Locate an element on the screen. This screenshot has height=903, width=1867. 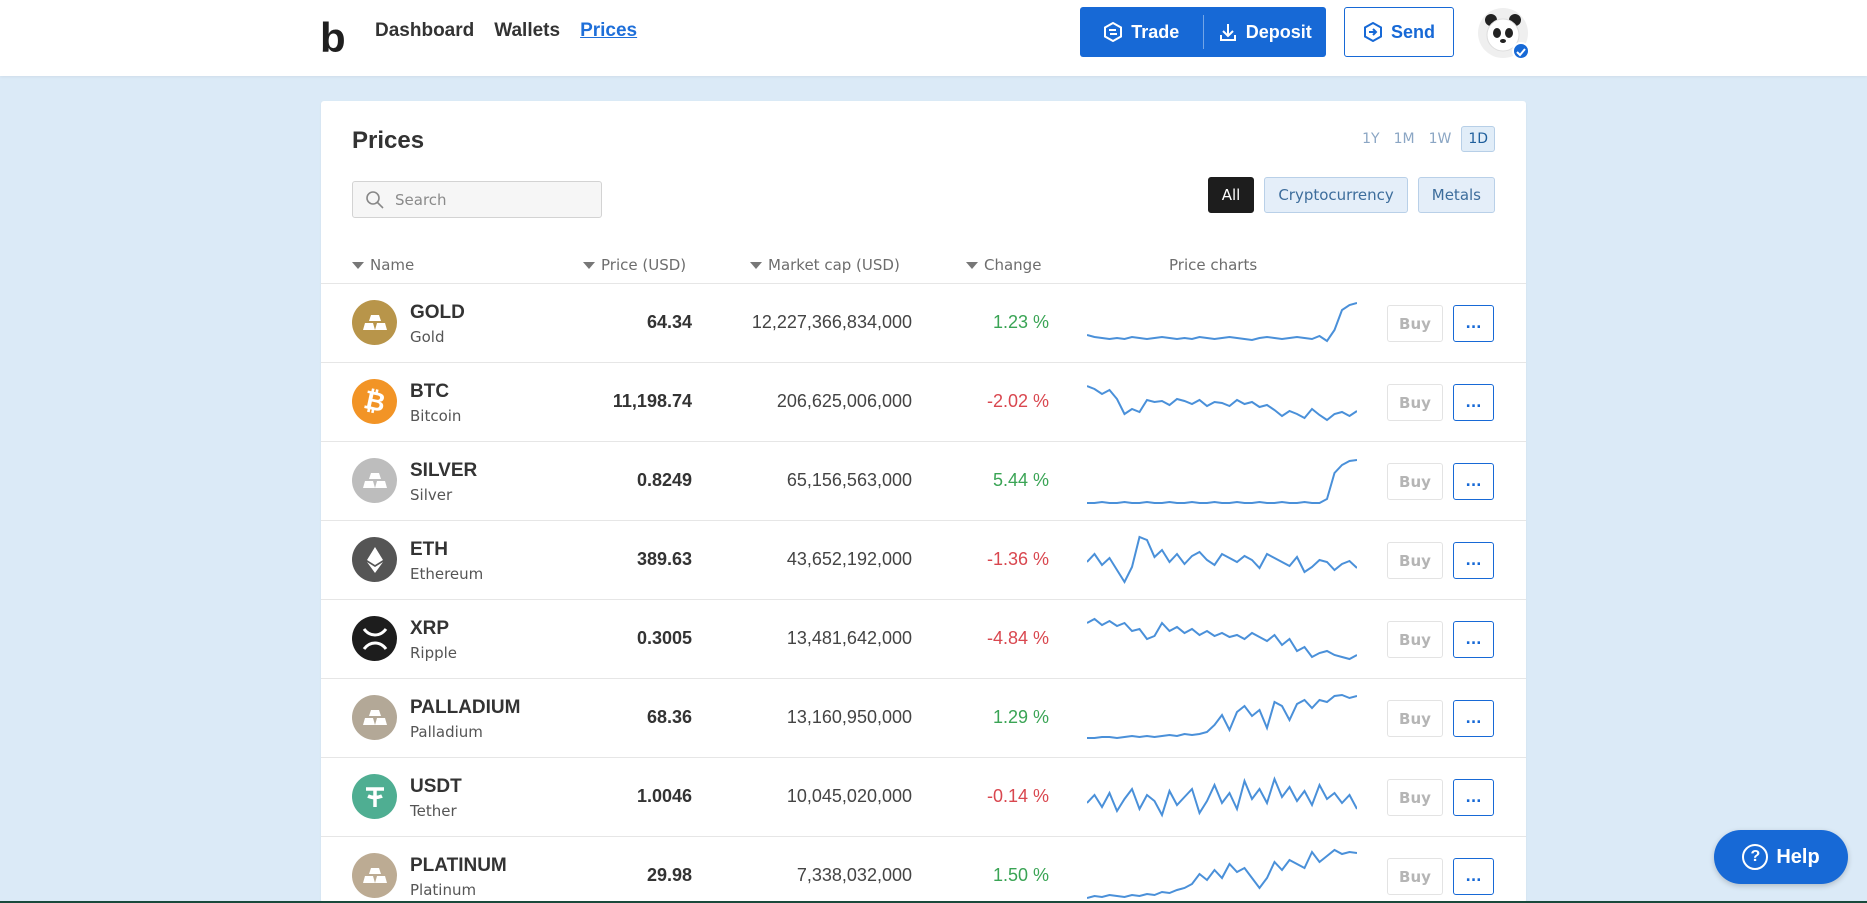
nav-wallets: Wallets is located at coordinates (527, 31).